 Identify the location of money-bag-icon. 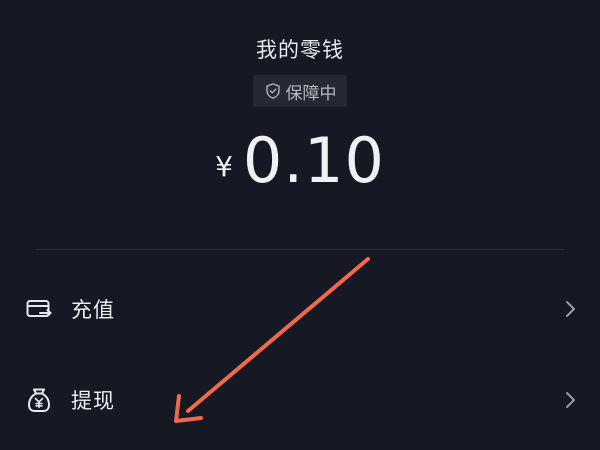
(39, 400).